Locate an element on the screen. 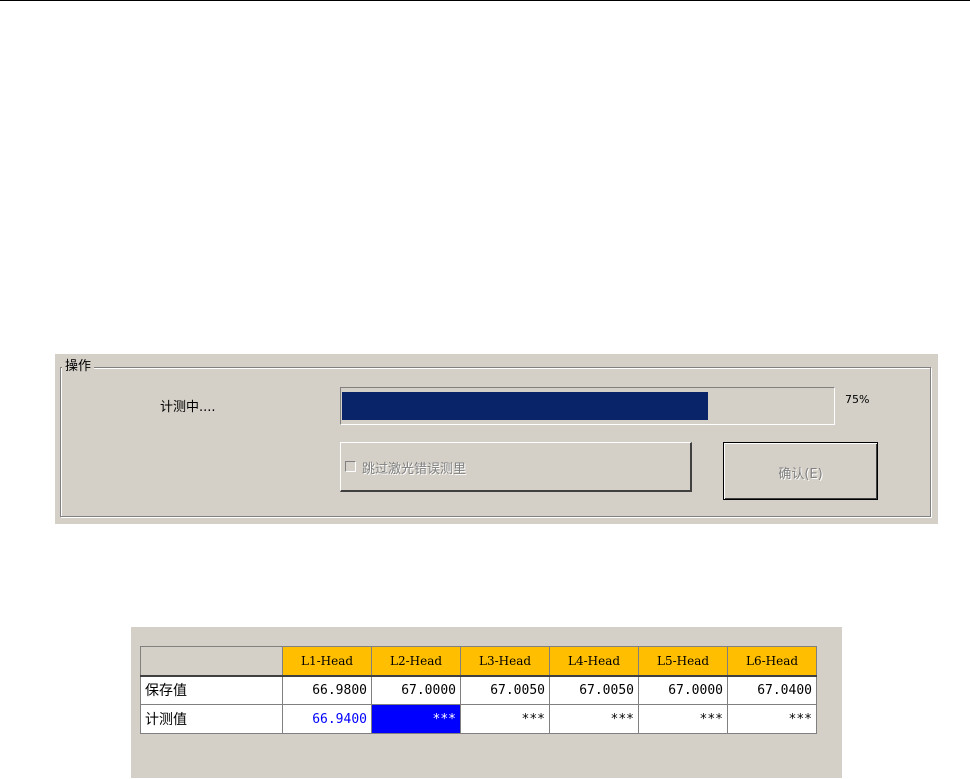  confirm-button: 确认(E) is located at coordinates (800, 471).